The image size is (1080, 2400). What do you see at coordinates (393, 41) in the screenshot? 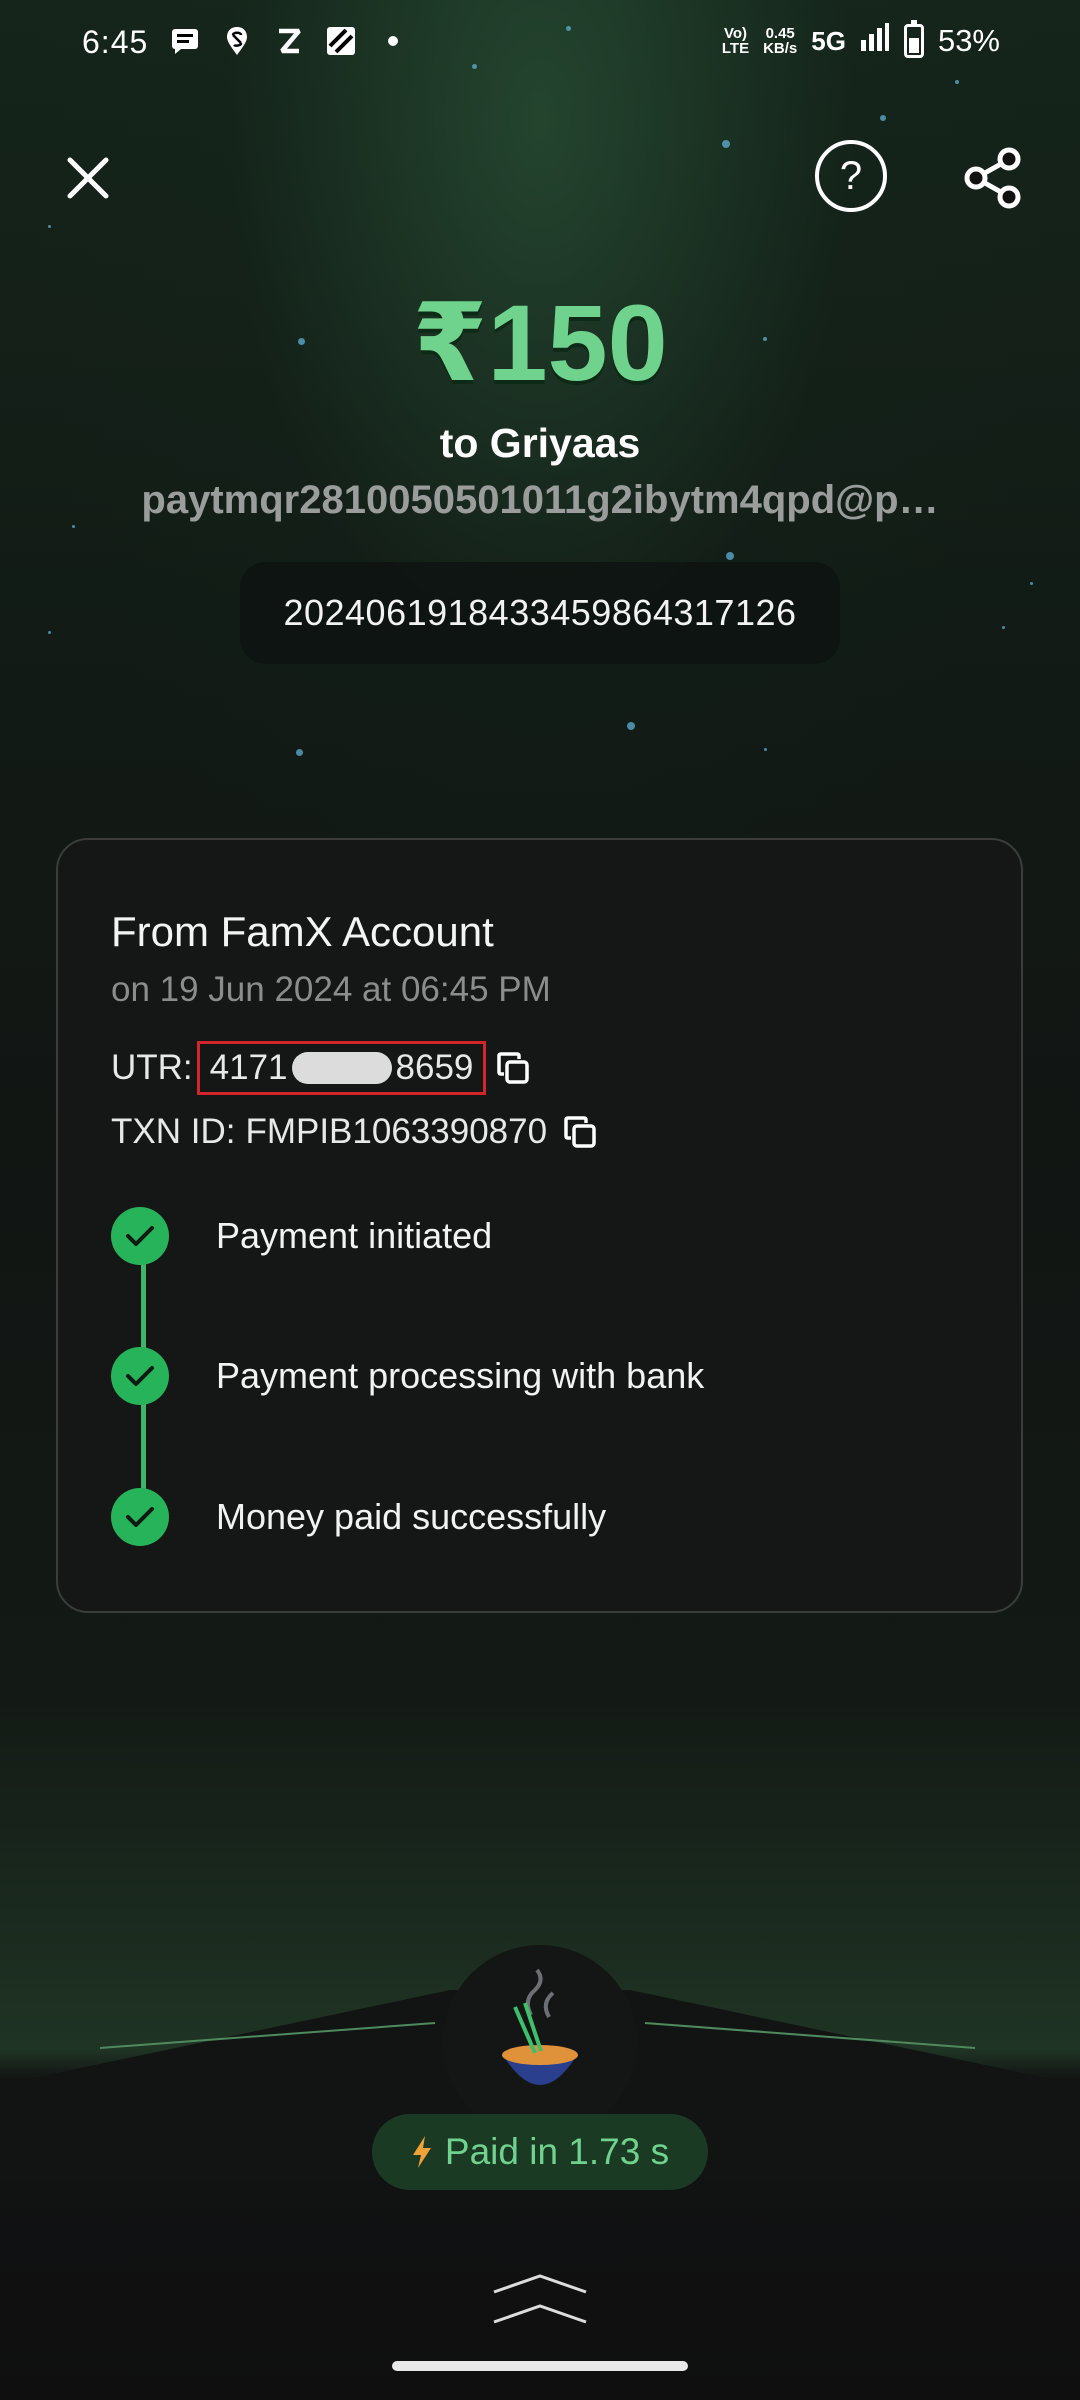
I see `dot-icon` at bounding box center [393, 41].